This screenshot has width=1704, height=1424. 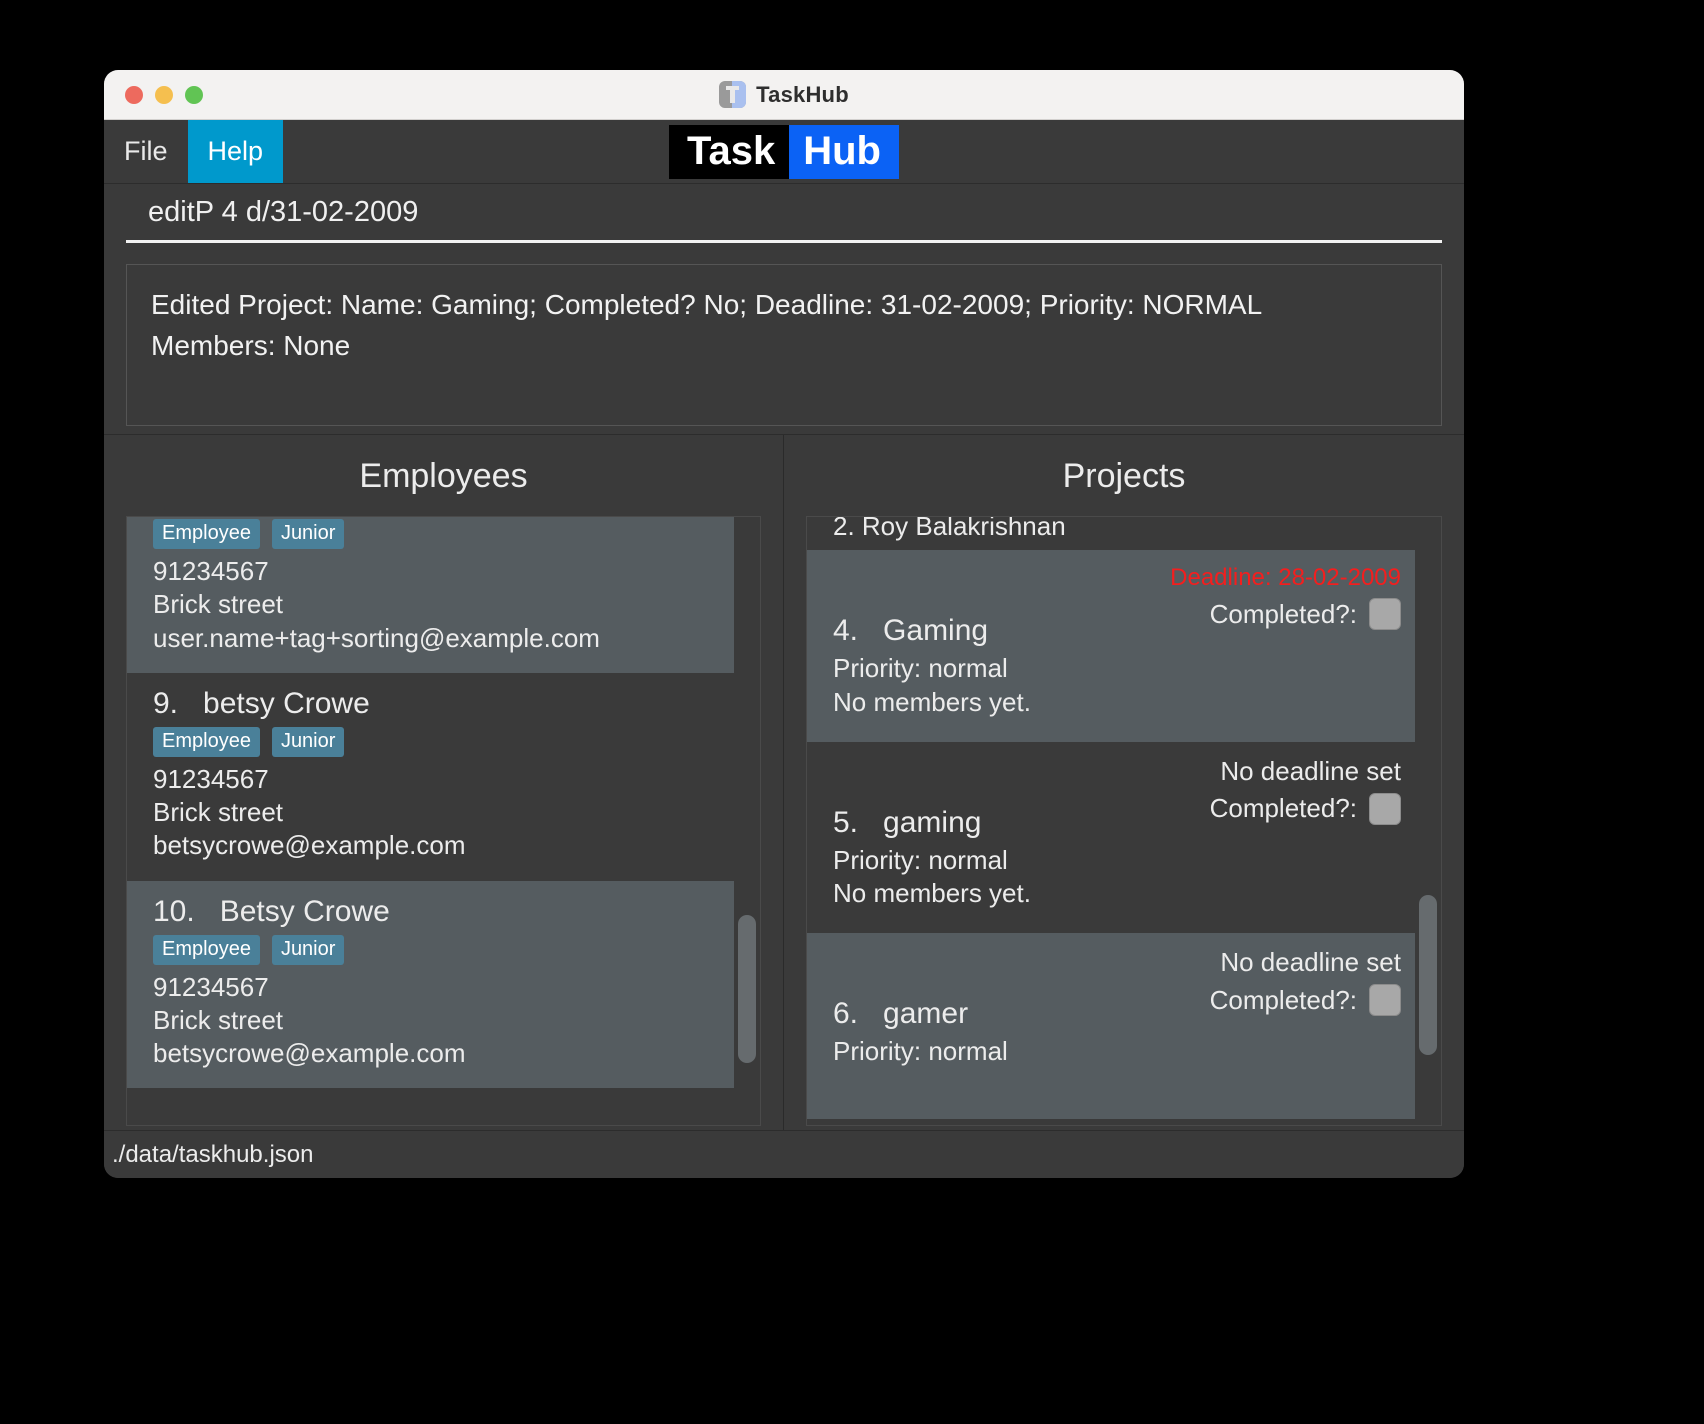 I want to click on employee-email: user.name+tag+sorting@example.com, so click(x=376, y=637).